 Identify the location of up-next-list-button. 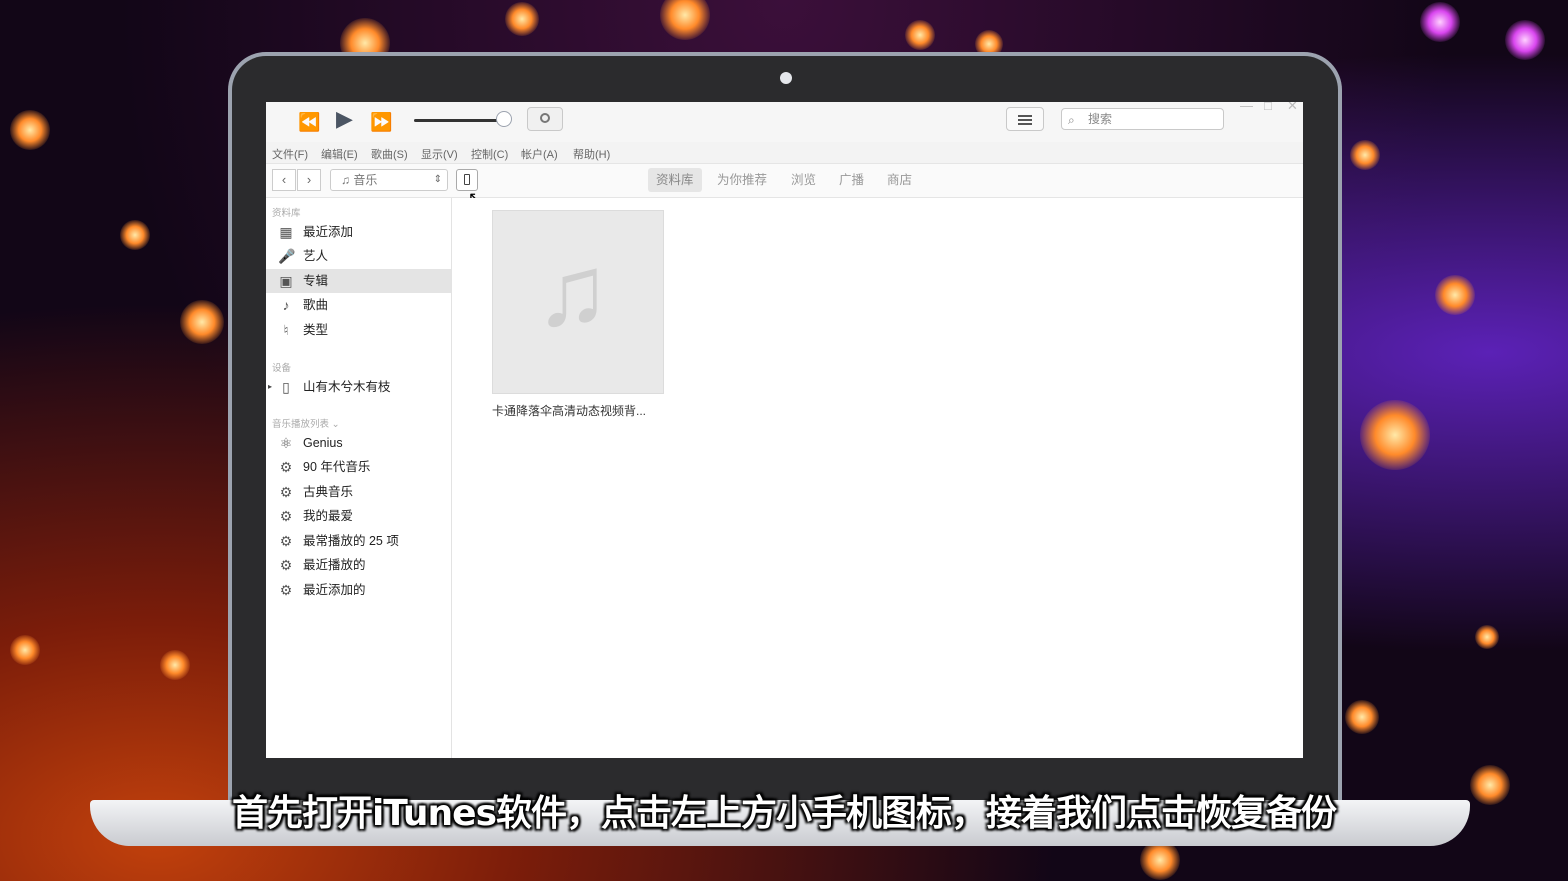
(1025, 119).